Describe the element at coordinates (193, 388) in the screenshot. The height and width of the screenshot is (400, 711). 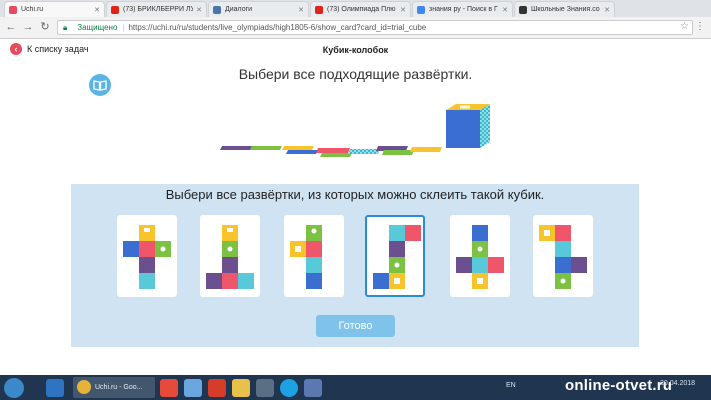
I see `explorer-icon` at that location.